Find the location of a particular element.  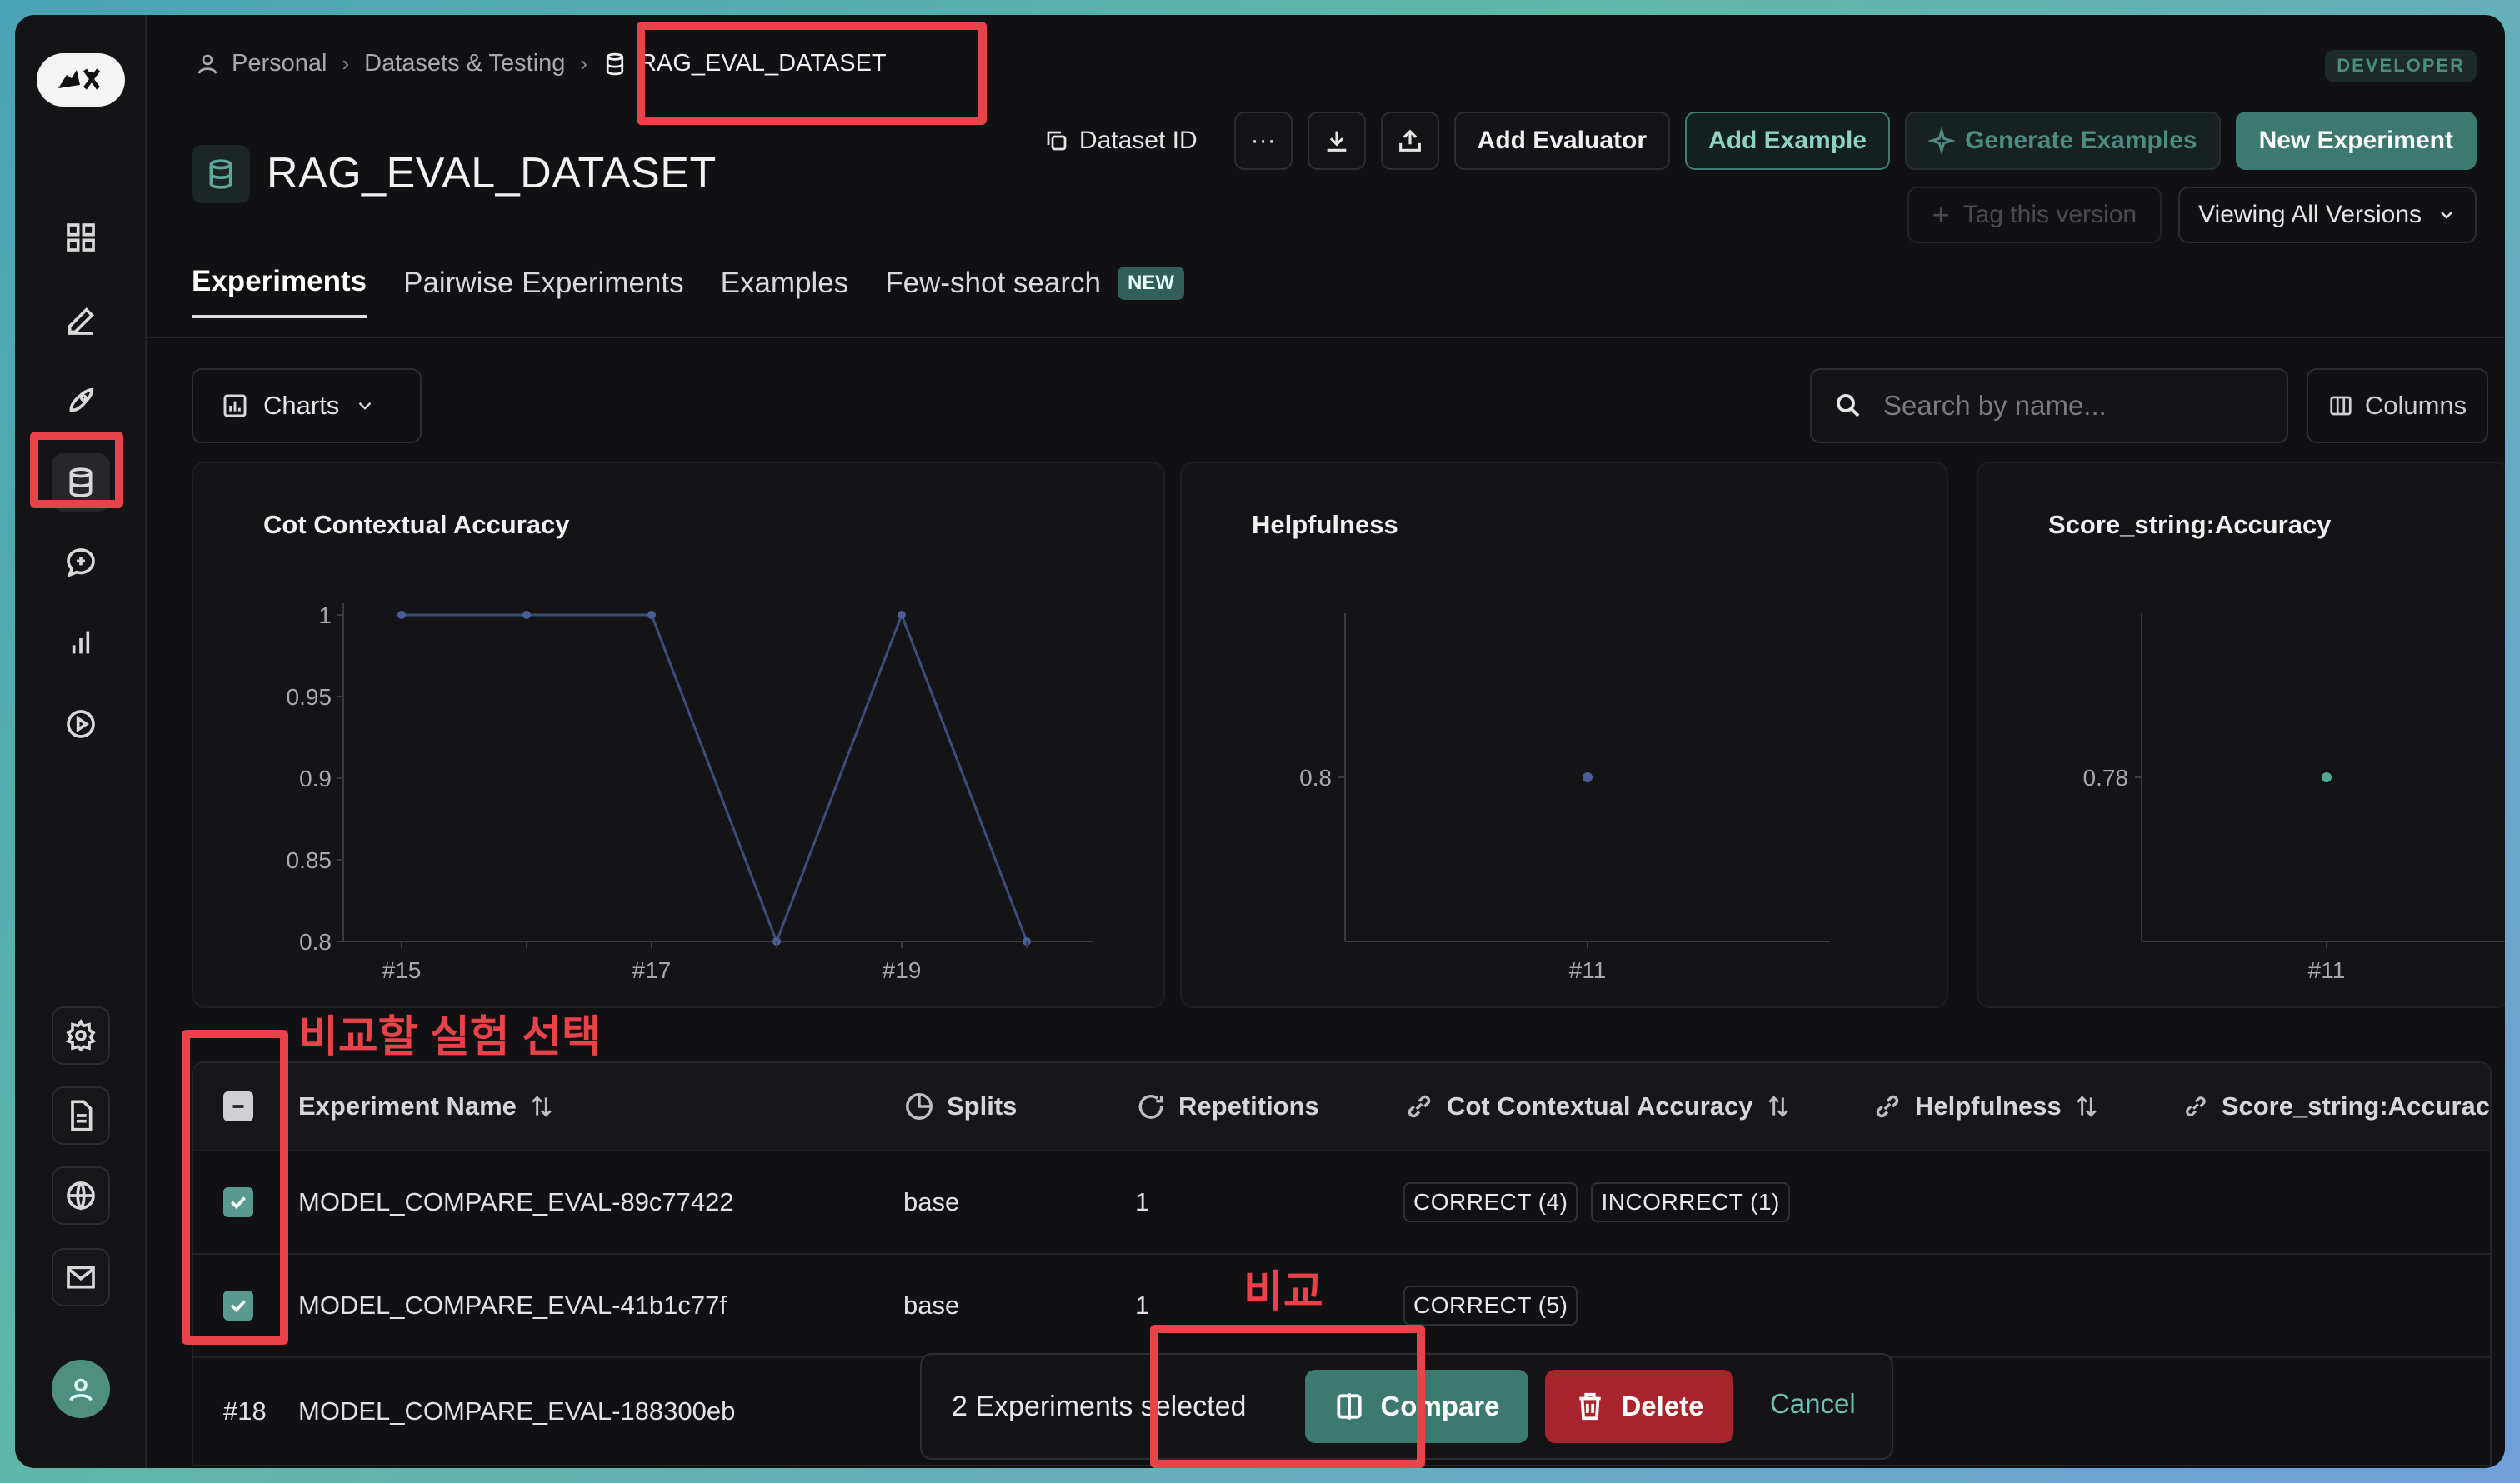

col-helpfulness: Helpfulness is located at coordinates (1986, 1106).